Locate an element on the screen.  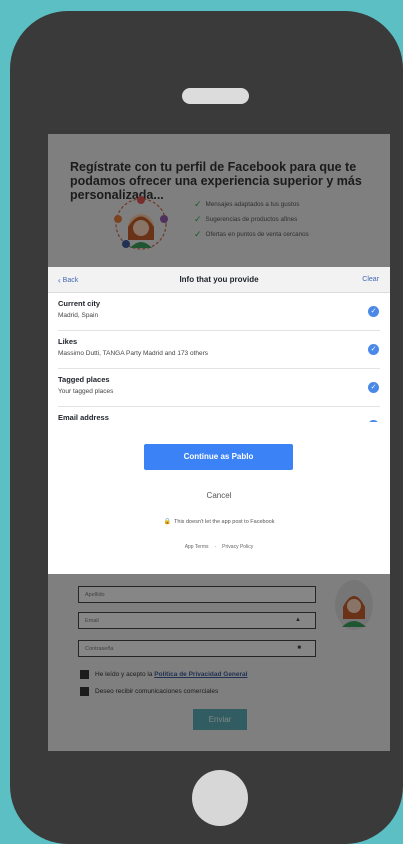
home-button is located at coordinates (220, 798).